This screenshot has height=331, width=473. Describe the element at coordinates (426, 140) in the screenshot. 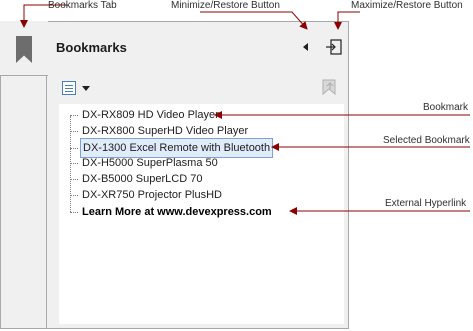

I see `callout-selected-bookmark: Selected Bookmark` at that location.